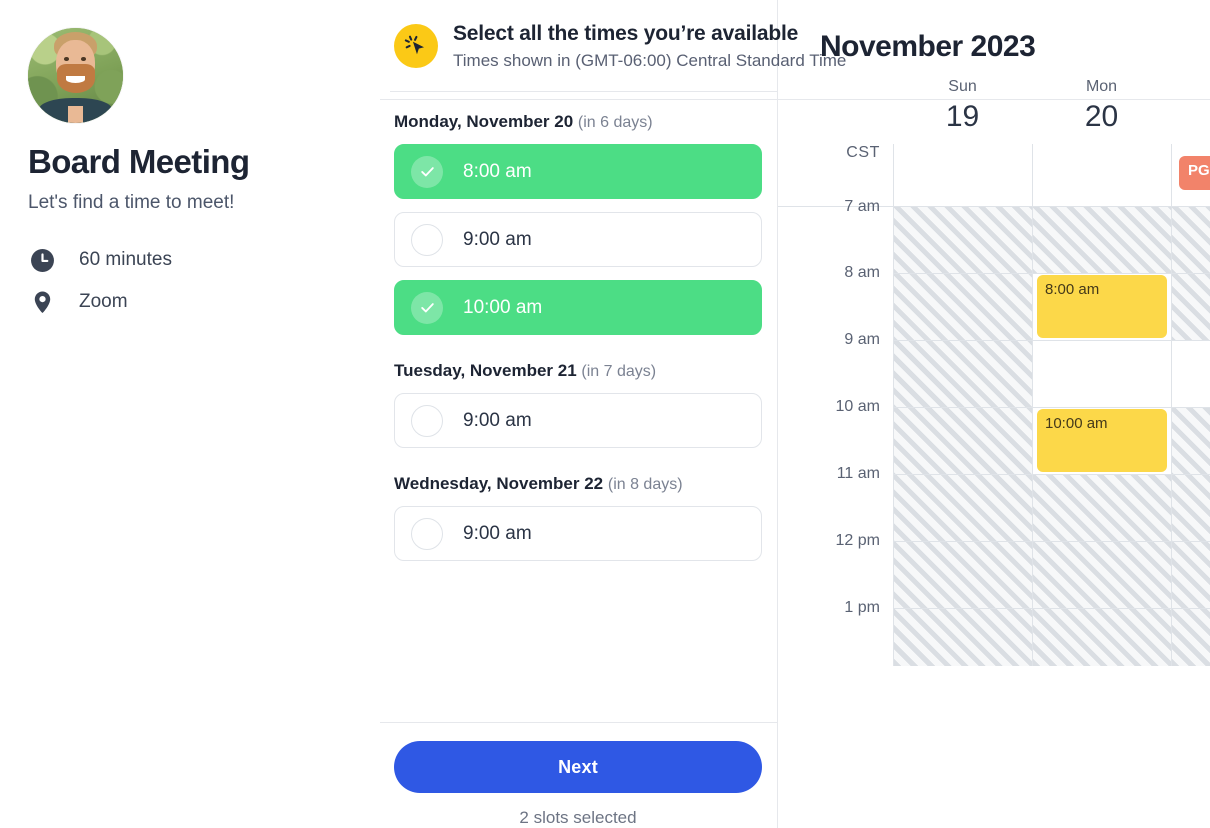  Describe the element at coordinates (499, 483) in the screenshot. I see `day-heading-date: Wednesday, November 22` at that location.